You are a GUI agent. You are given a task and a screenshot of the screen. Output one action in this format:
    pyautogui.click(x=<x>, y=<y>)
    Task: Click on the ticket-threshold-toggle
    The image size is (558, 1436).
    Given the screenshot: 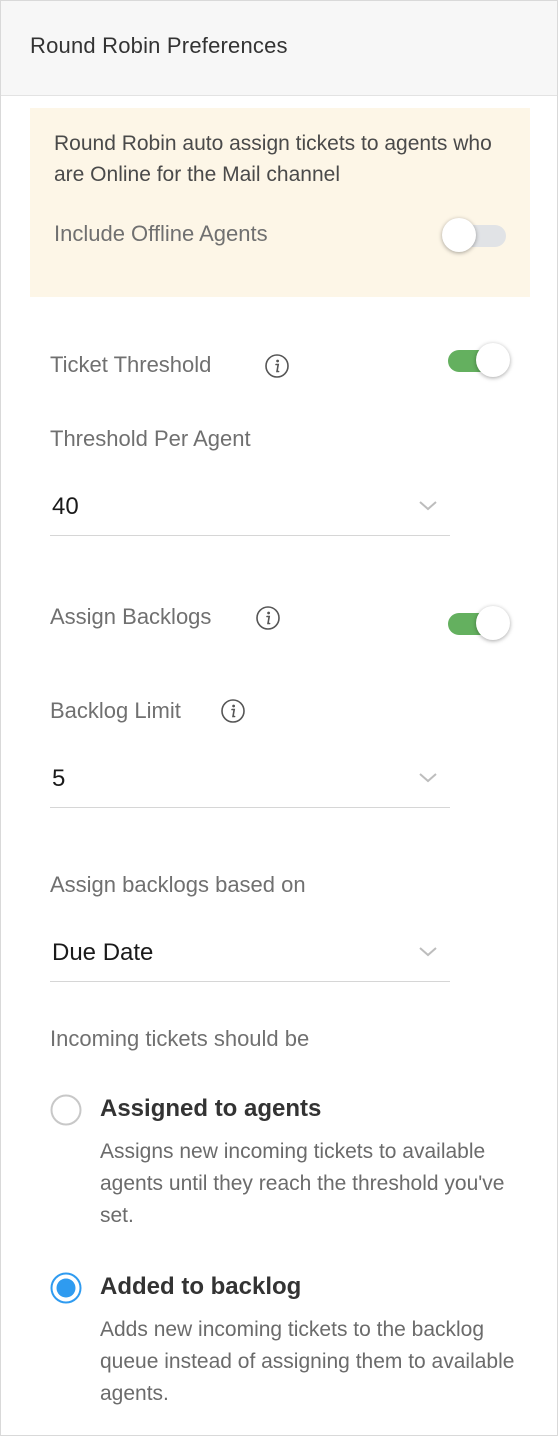 What is the action you would take?
    pyautogui.click(x=479, y=360)
    